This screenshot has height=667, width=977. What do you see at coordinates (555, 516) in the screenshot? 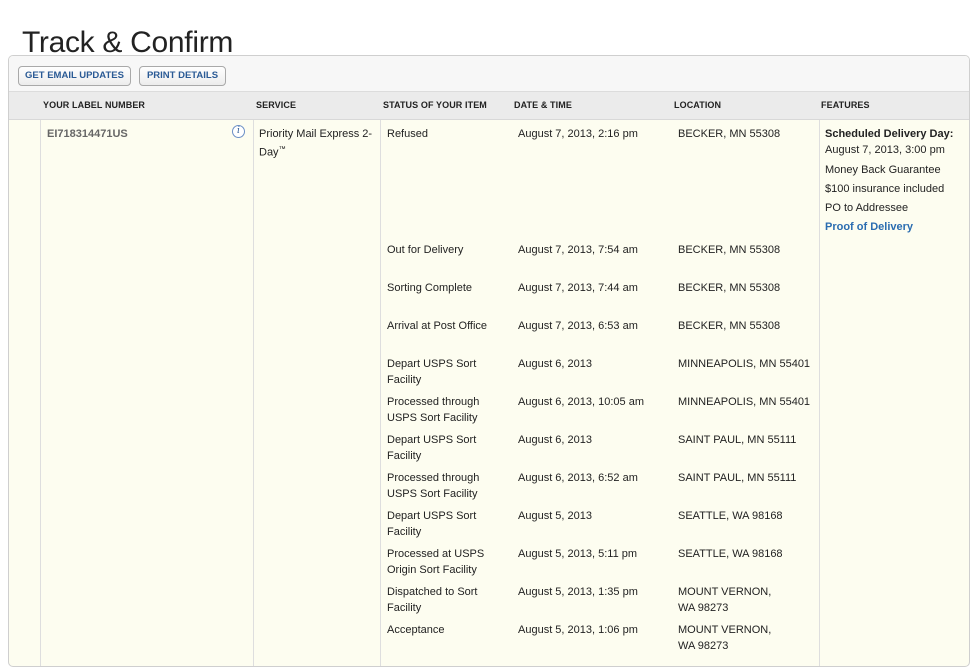
I see `event-datetime: August 5, 2013` at bounding box center [555, 516].